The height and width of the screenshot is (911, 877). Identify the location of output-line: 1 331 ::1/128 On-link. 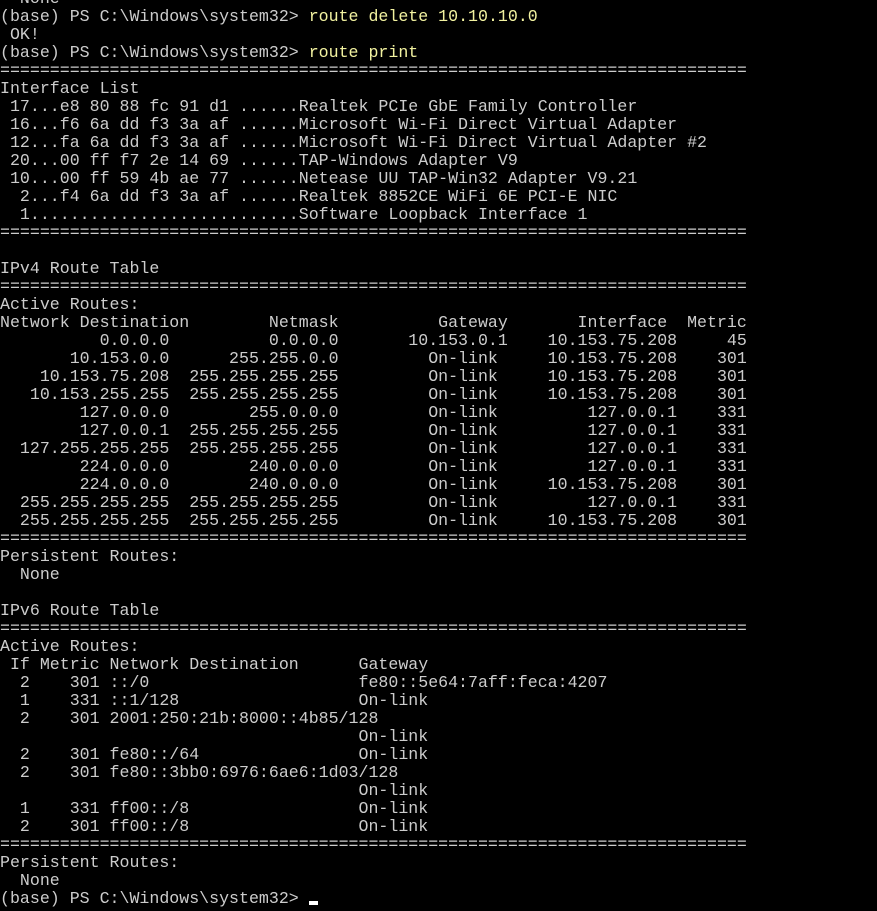
(373, 701).